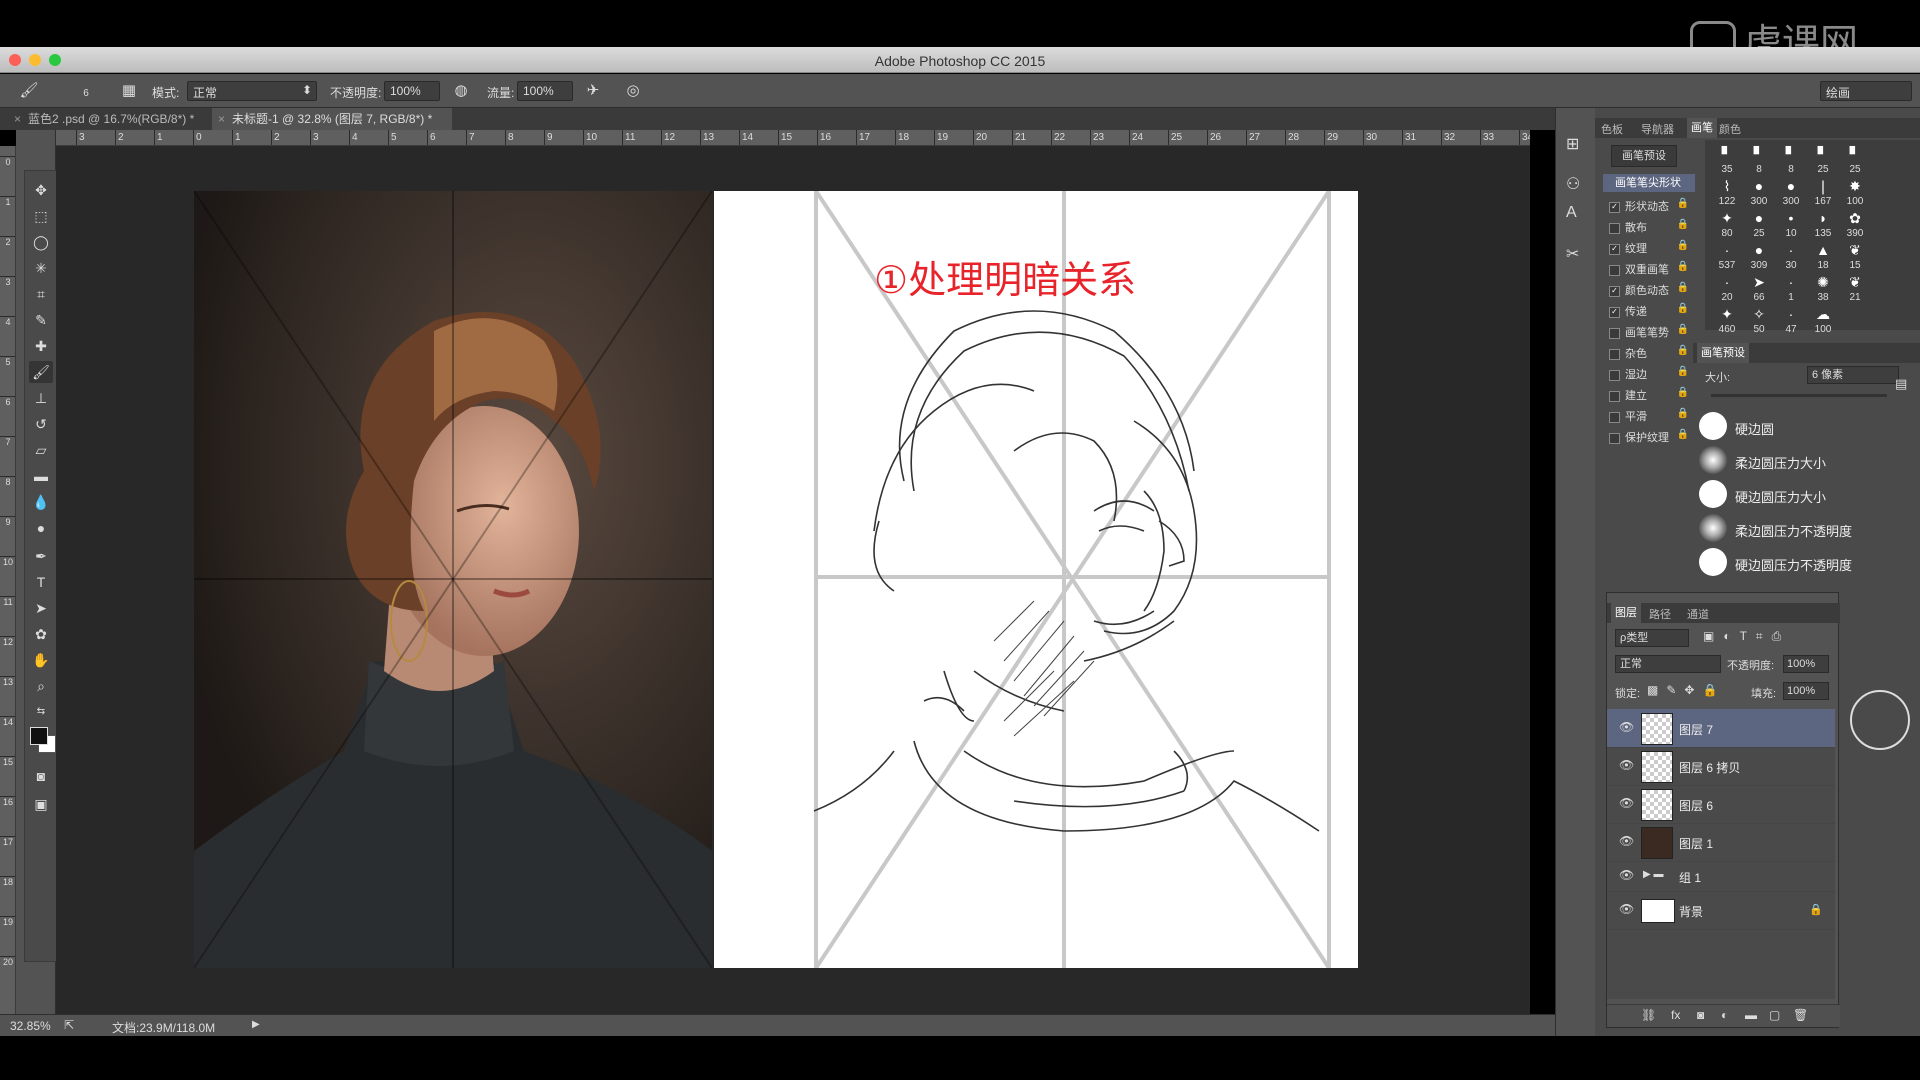 The height and width of the screenshot is (1080, 1920). Describe the element at coordinates (129, 91) in the screenshot. I see `brush-panel-toggle-icon: ▦` at that location.